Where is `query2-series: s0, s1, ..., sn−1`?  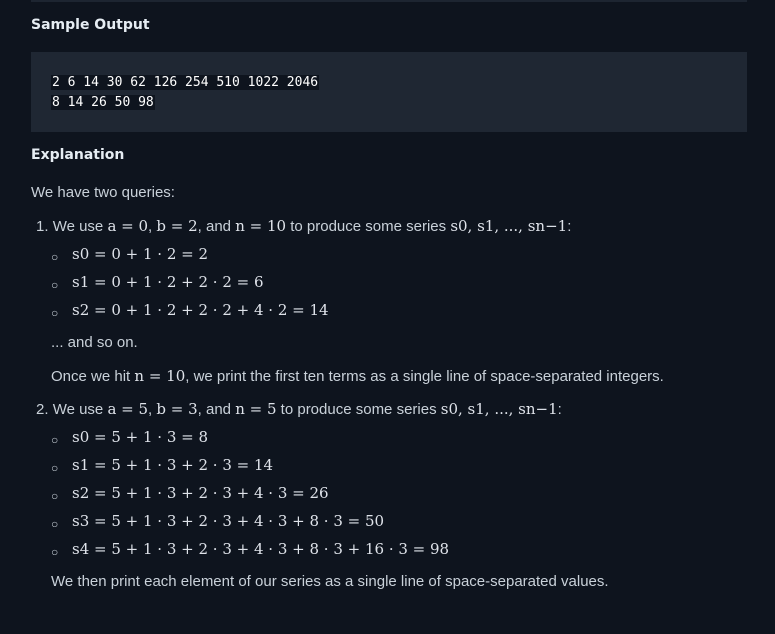 query2-series: s0, s1, ..., sn−1 is located at coordinates (499, 409).